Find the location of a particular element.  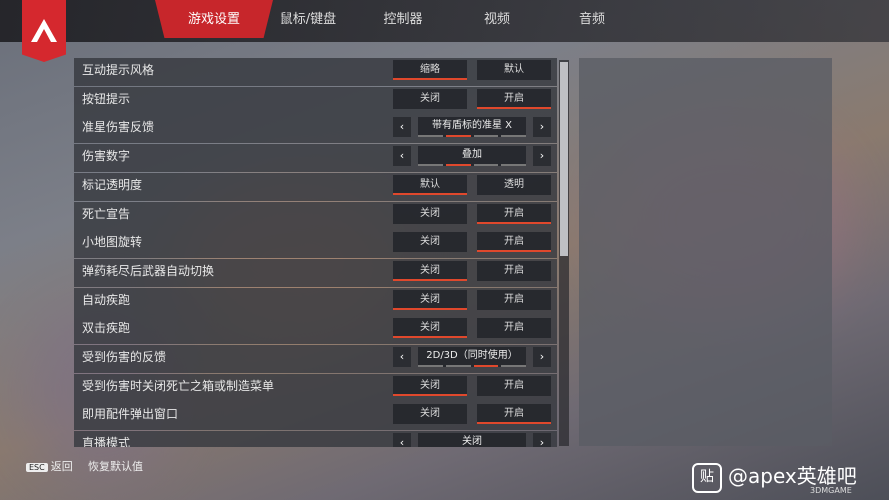

setting-row: 弹药耗尽后武器自动切换 关闭 开启 is located at coordinates (315, 272).